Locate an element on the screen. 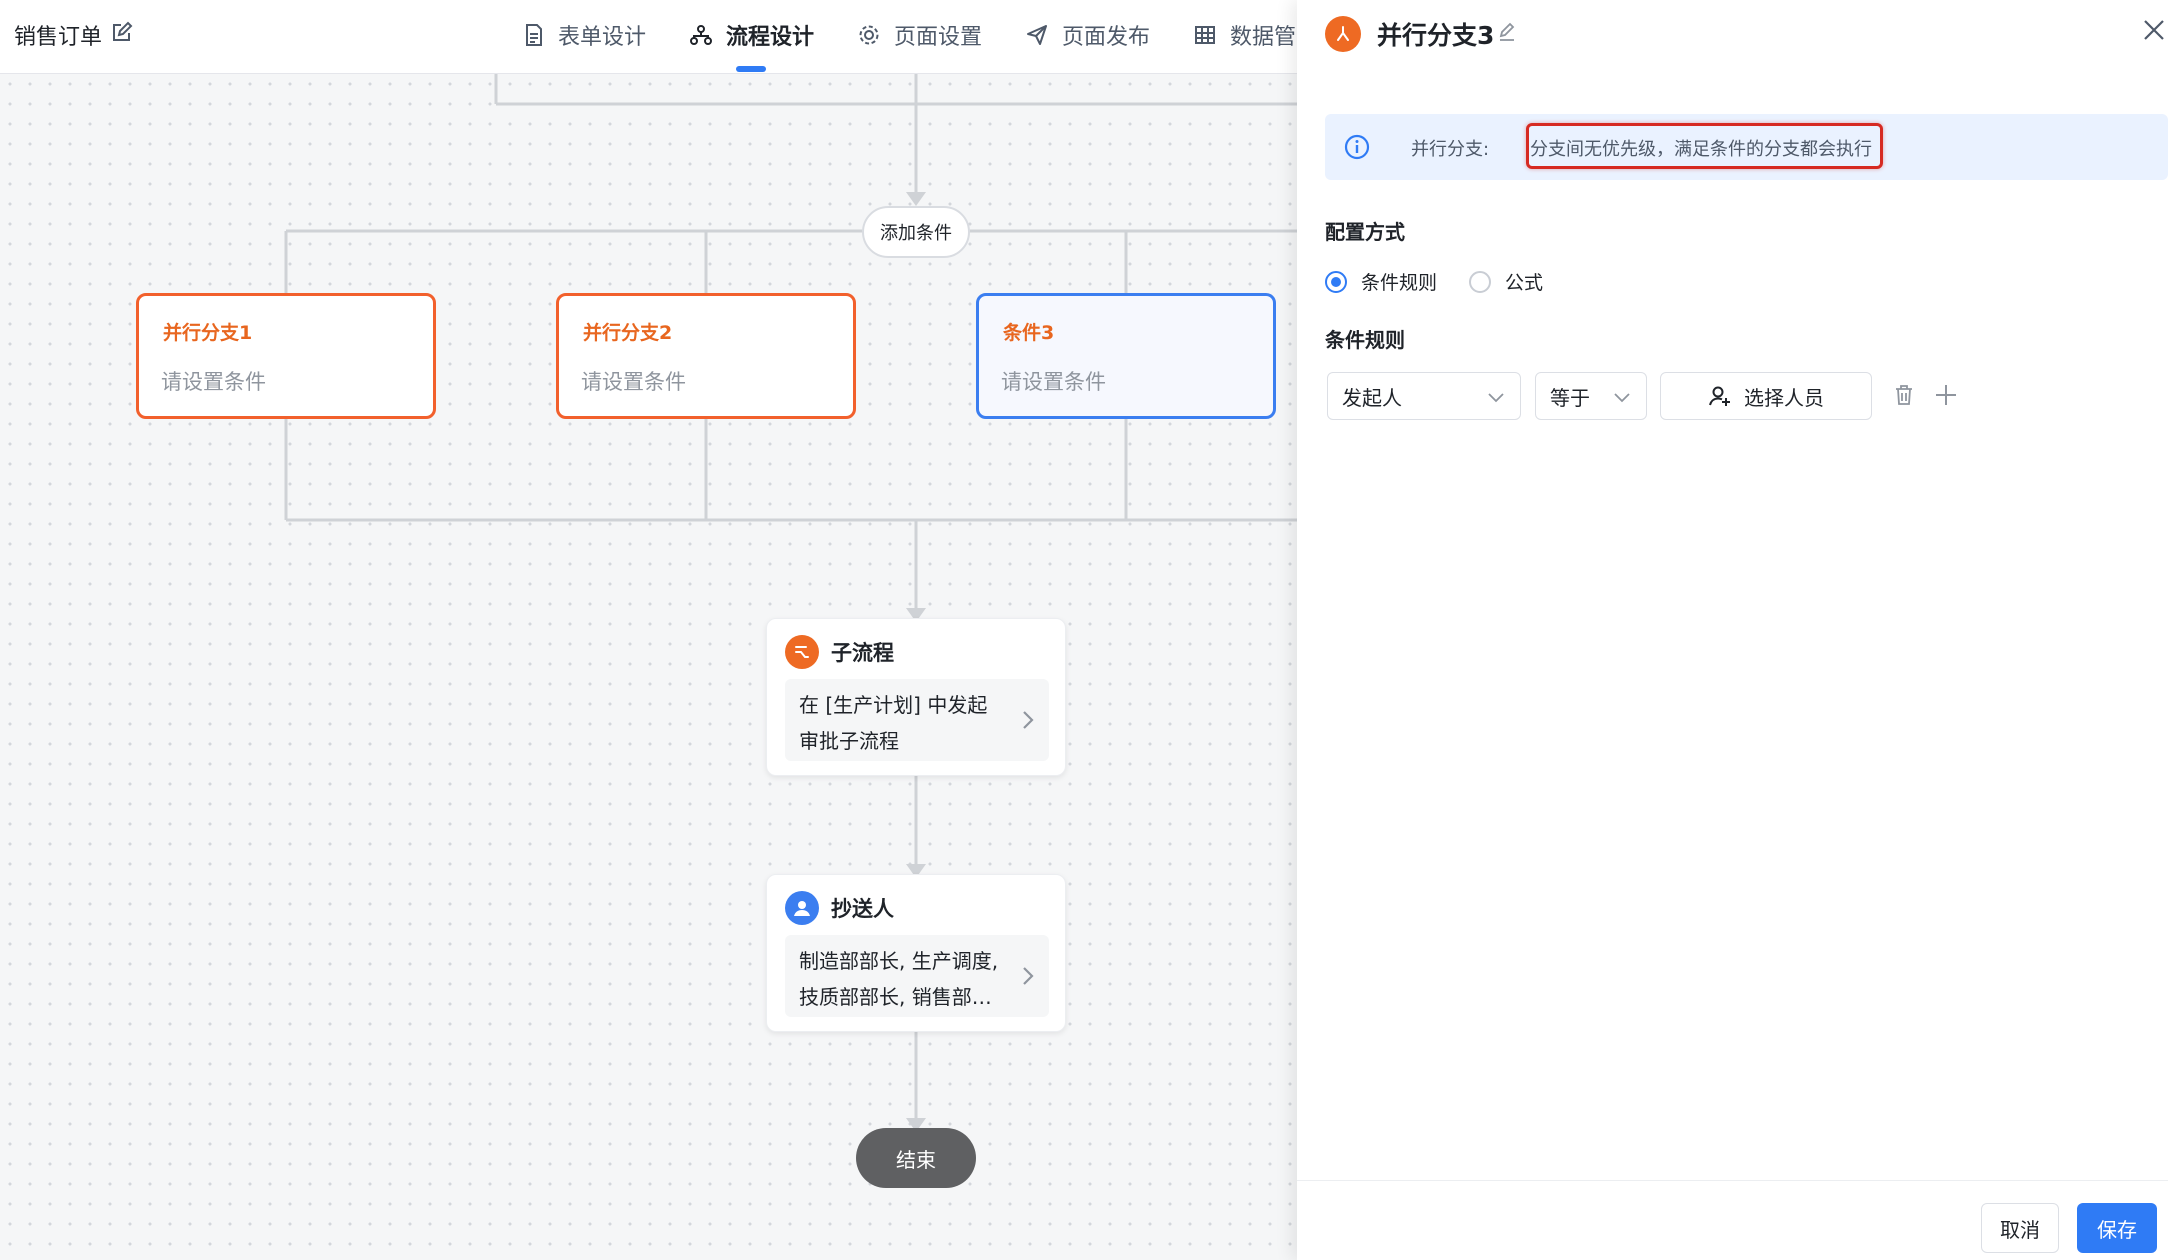  tab-flow-design: 流程设计 is located at coordinates (752, 35).